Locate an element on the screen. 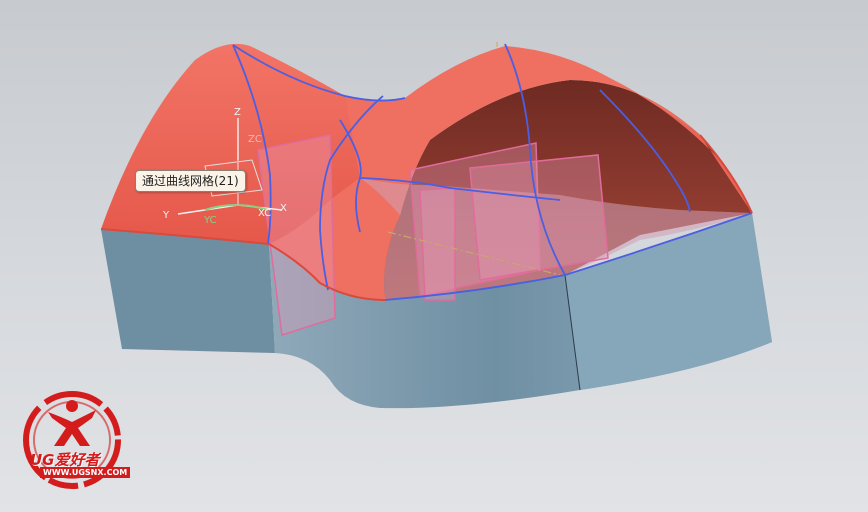 The image size is (868, 512). left-wall-face is located at coordinates (188, 291).